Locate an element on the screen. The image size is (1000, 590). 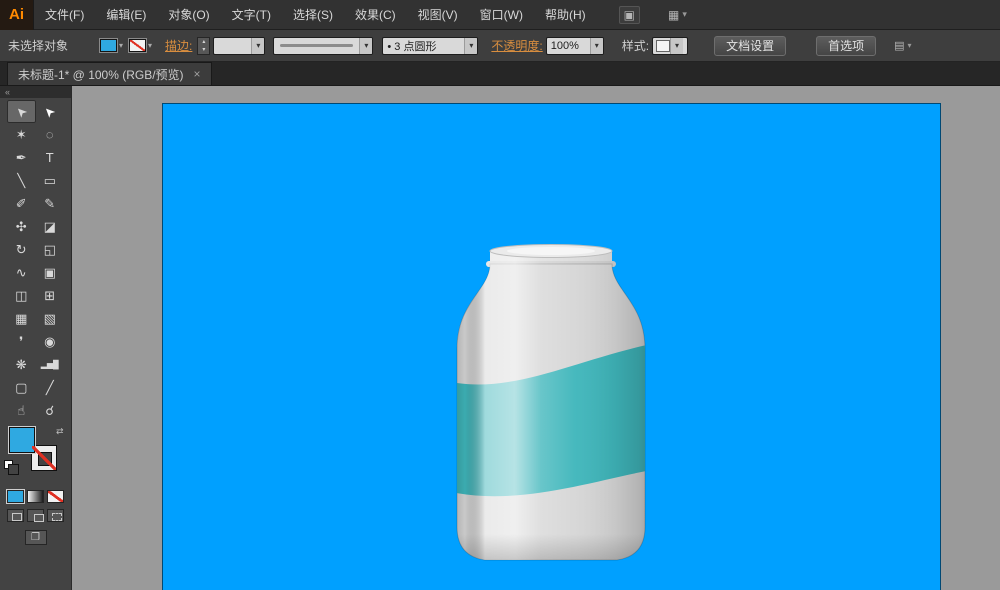
eraser-tool-icon: ◪ is located at coordinates (49, 226).